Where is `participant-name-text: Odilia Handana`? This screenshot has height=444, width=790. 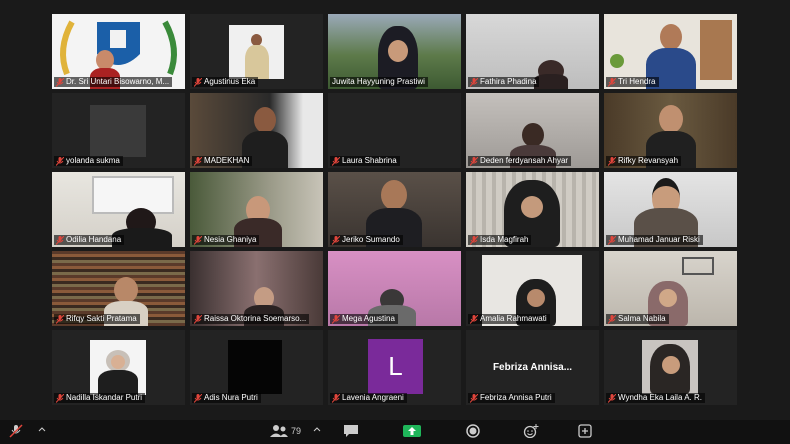 participant-name-text: Odilia Handana is located at coordinates (94, 239).